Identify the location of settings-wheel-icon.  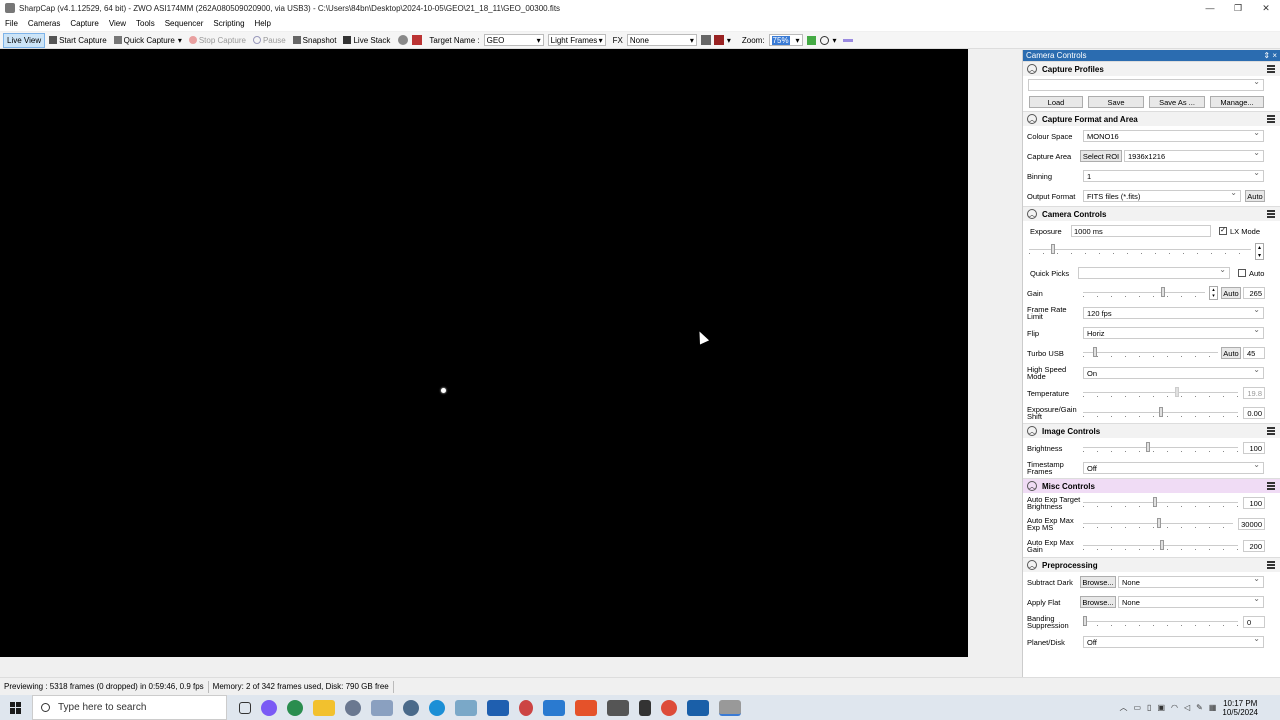
(403, 40).